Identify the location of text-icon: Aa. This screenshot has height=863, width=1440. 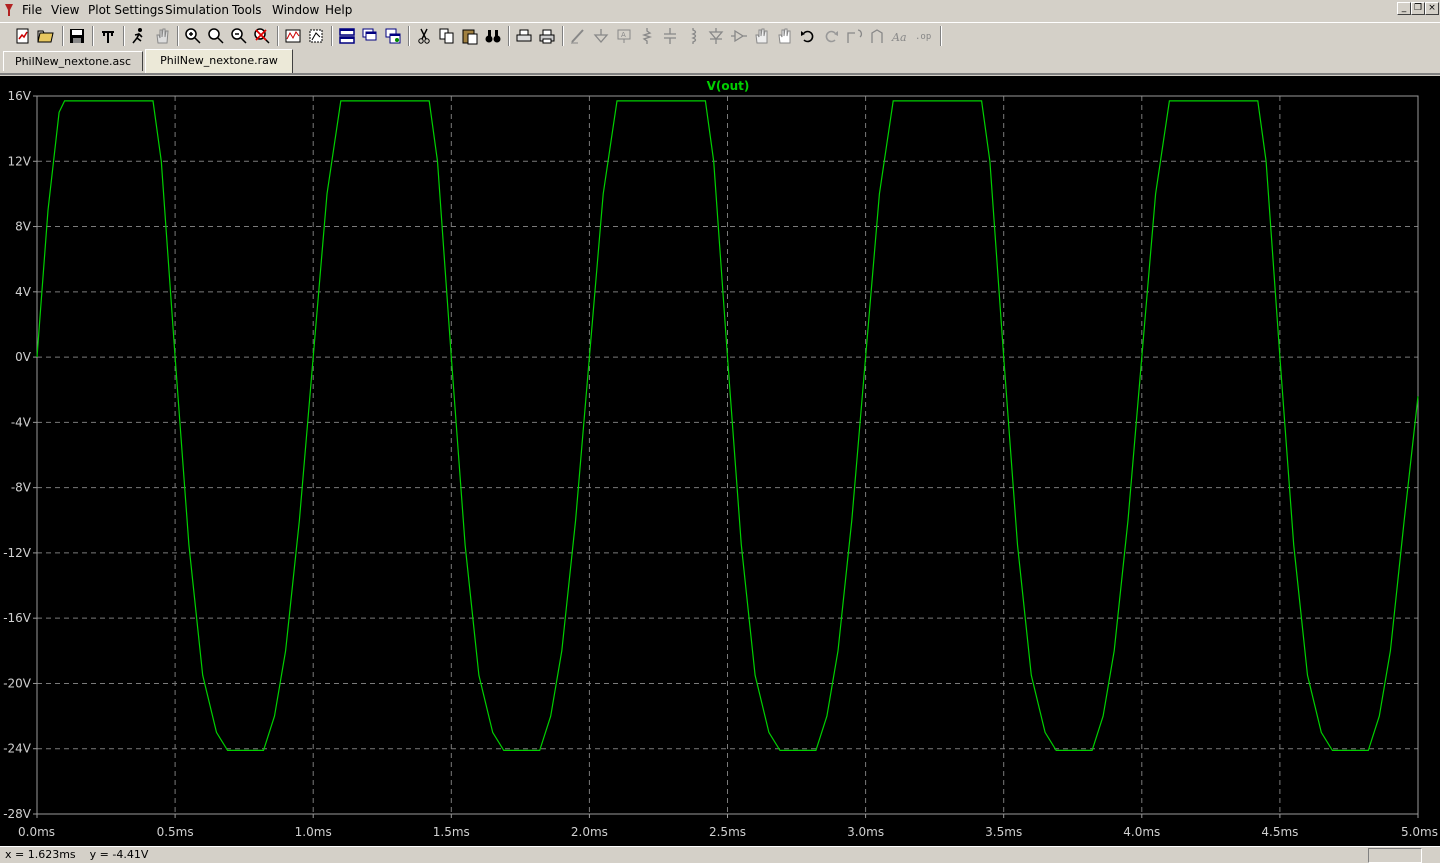
(900, 36).